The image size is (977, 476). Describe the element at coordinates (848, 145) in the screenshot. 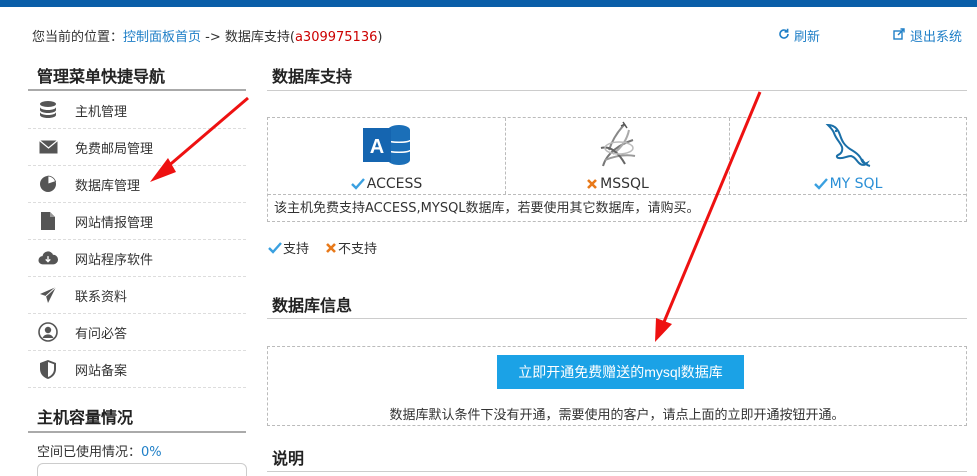

I see `mysql-dolphin-icon` at that location.